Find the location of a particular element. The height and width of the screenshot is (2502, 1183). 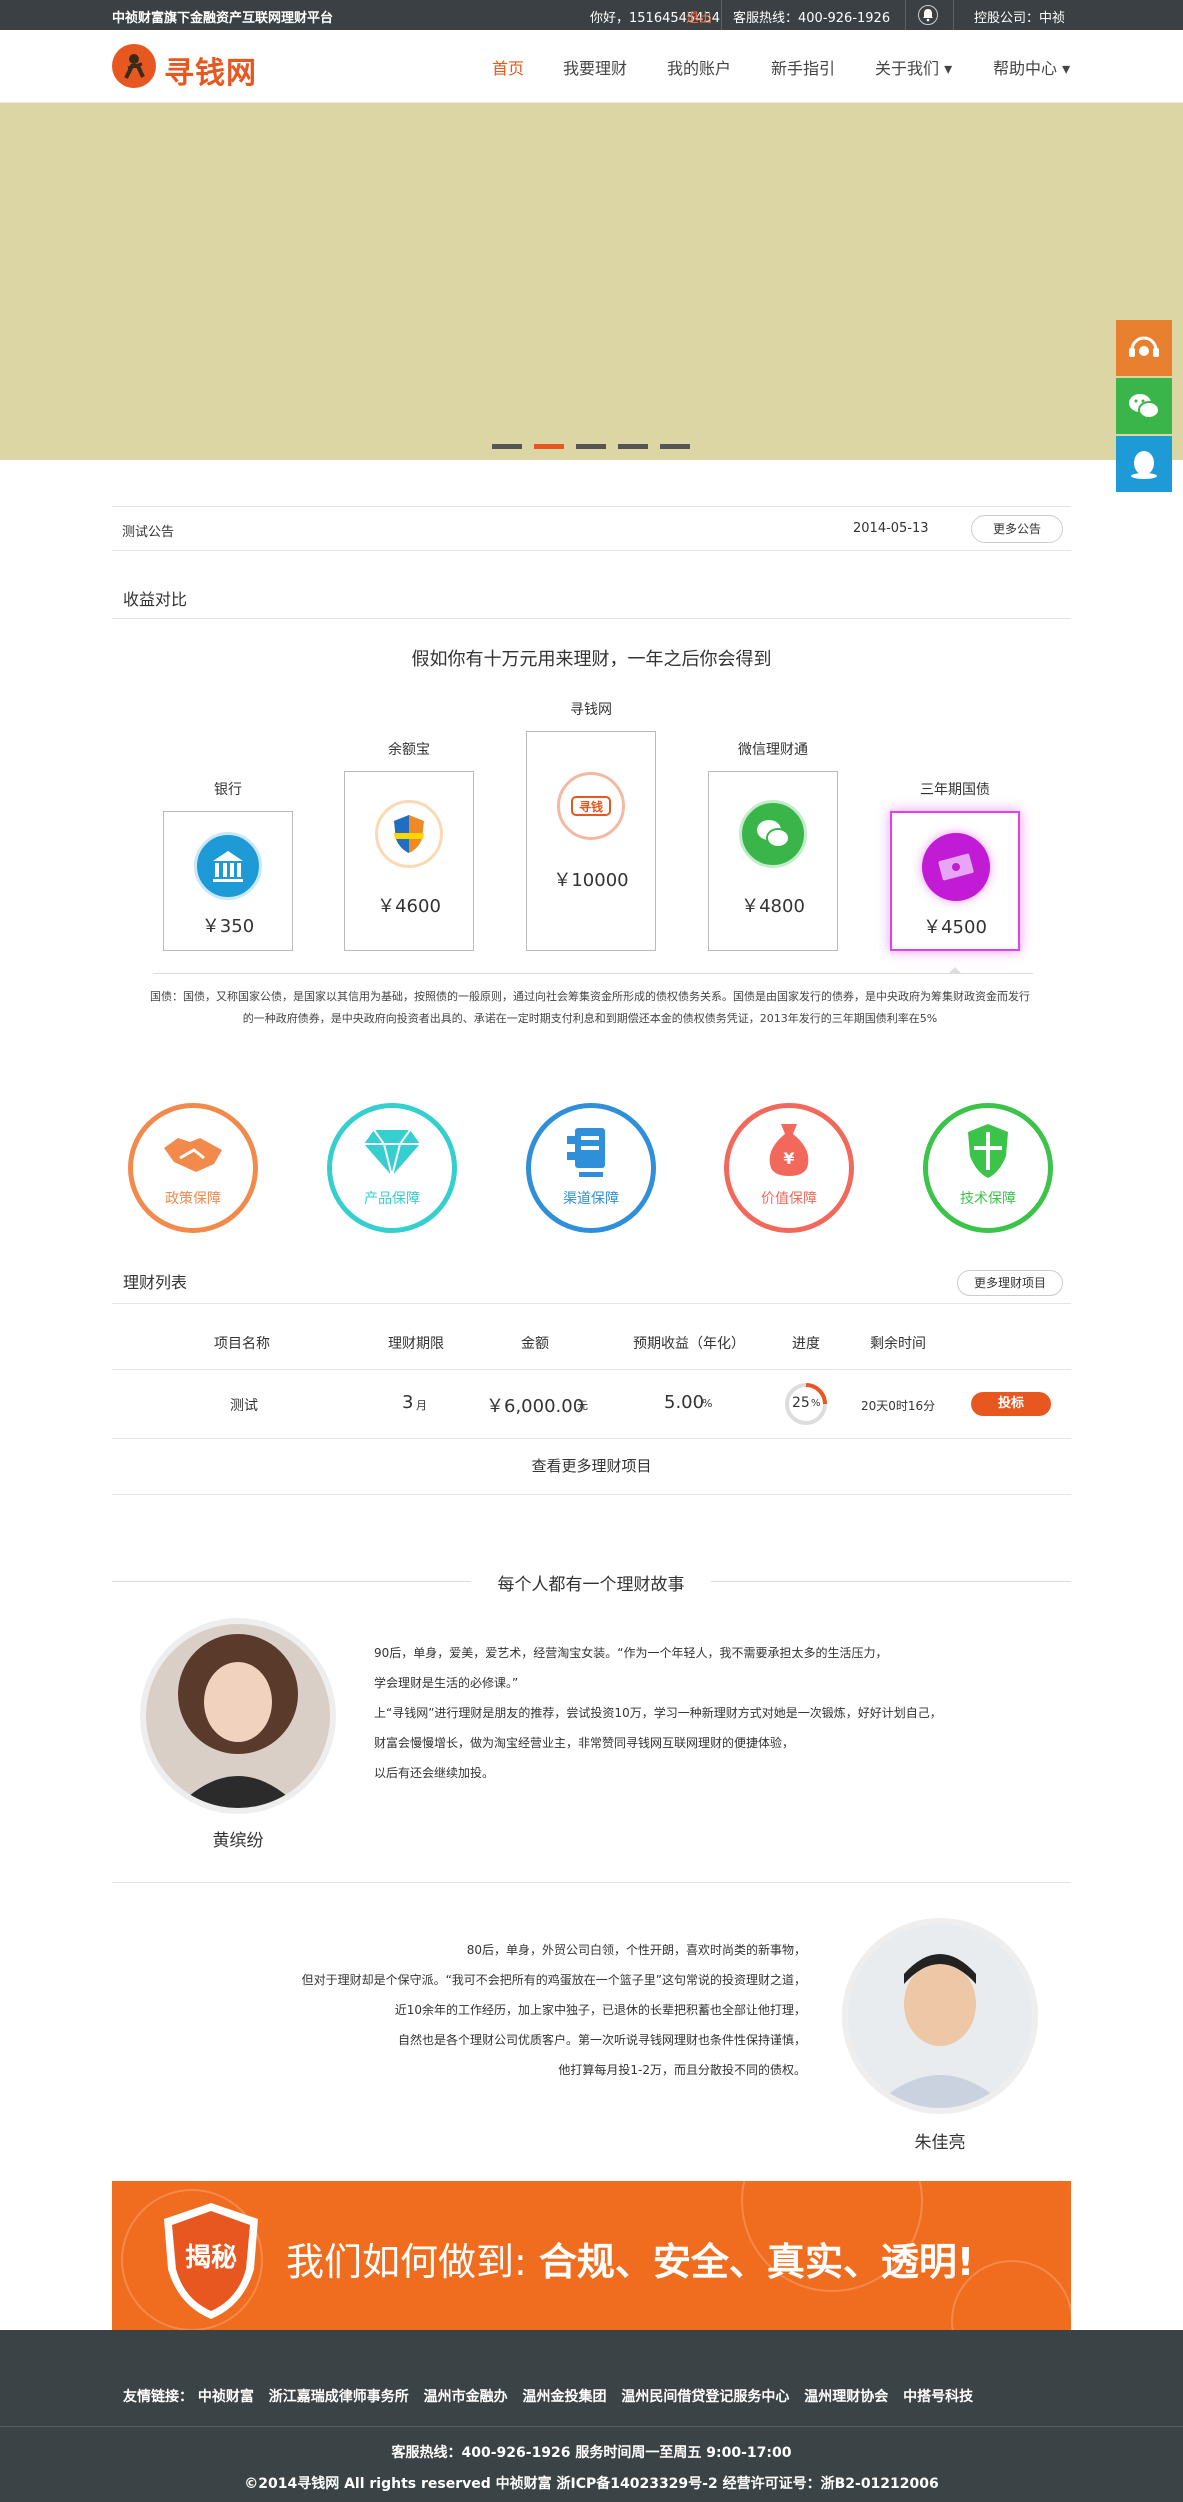

col-header-amount: 金额 is located at coordinates (535, 1344).